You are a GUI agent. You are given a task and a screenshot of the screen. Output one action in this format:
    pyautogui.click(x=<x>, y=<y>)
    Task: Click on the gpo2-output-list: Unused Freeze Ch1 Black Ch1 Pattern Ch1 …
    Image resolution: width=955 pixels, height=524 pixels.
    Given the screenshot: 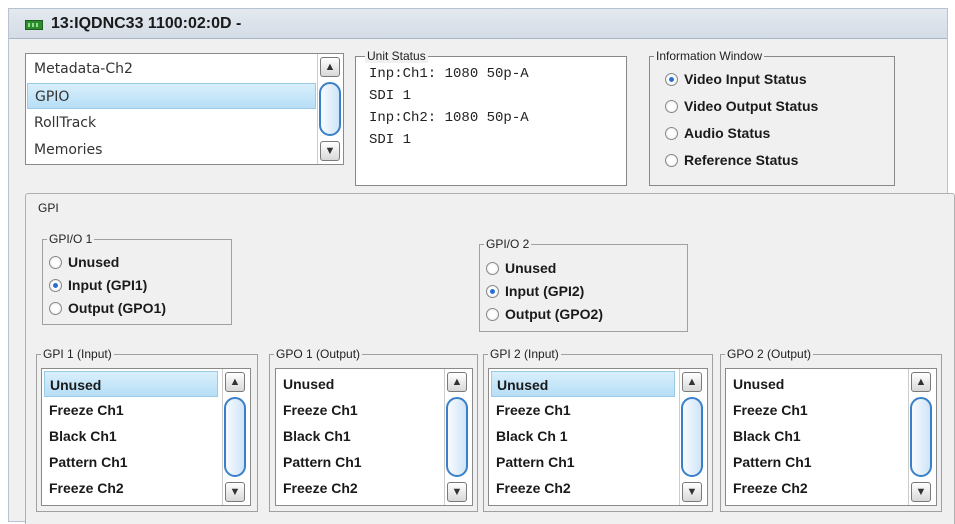 What is the action you would take?
    pyautogui.click(x=831, y=437)
    